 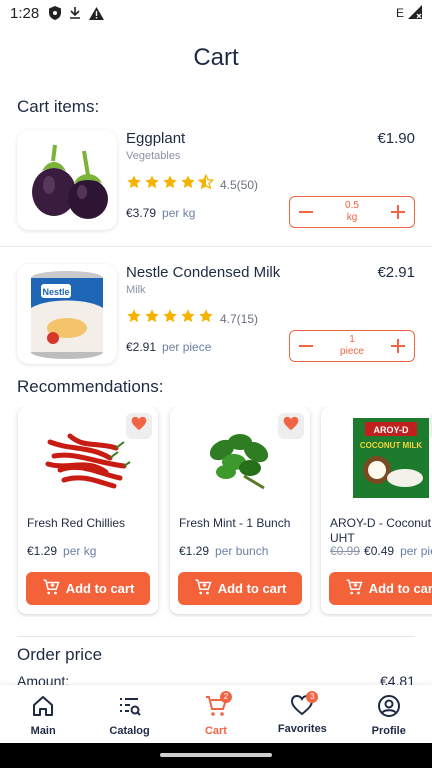 I want to click on quantity-stepper: 1 piece, so click(x=352, y=346).